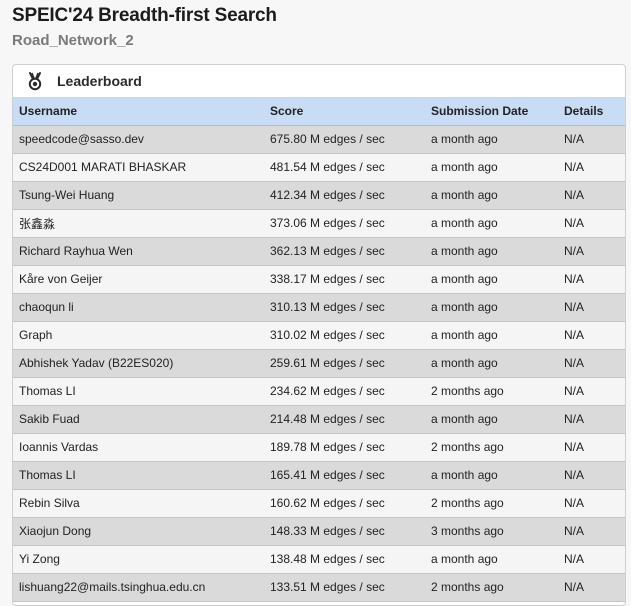 Image resolution: width=631 pixels, height=606 pixels. Describe the element at coordinates (344, 195) in the screenshot. I see `cell-score: 412.34 M edges / sec` at that location.